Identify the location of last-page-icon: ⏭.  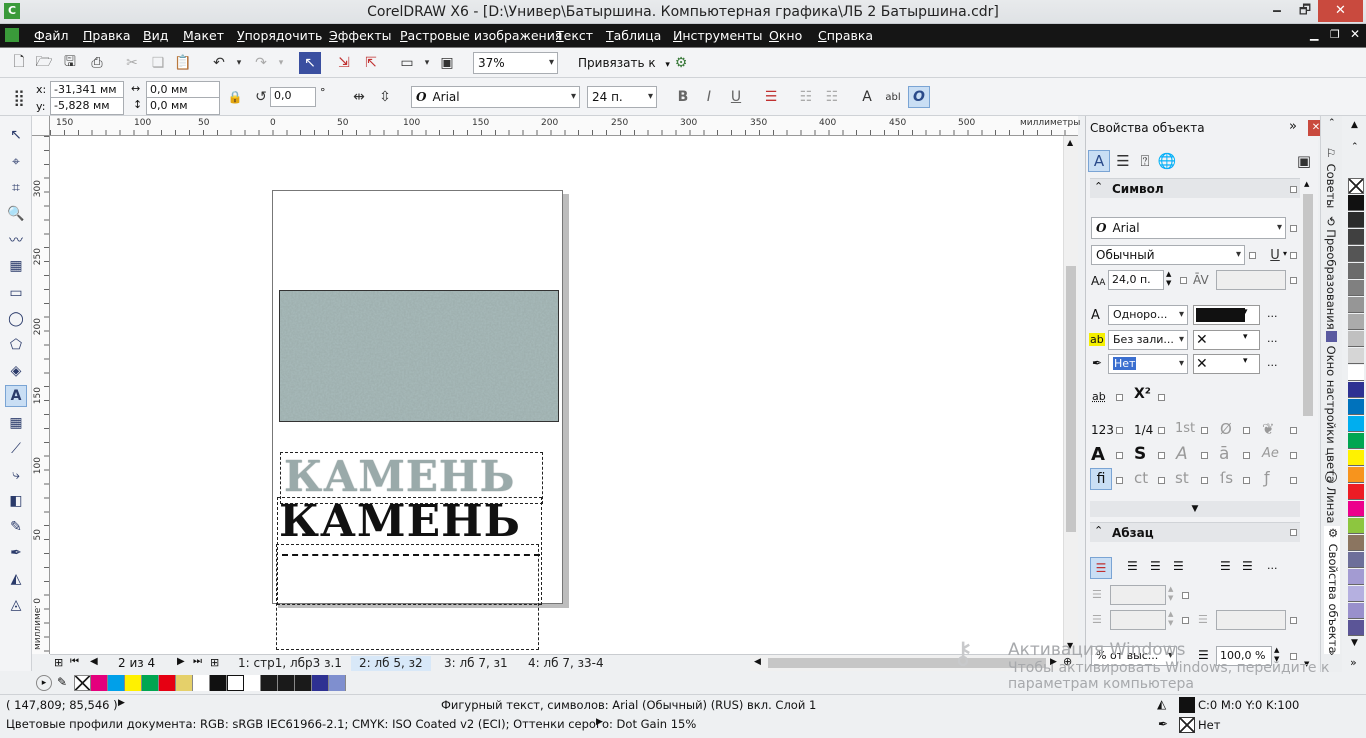
(197, 661).